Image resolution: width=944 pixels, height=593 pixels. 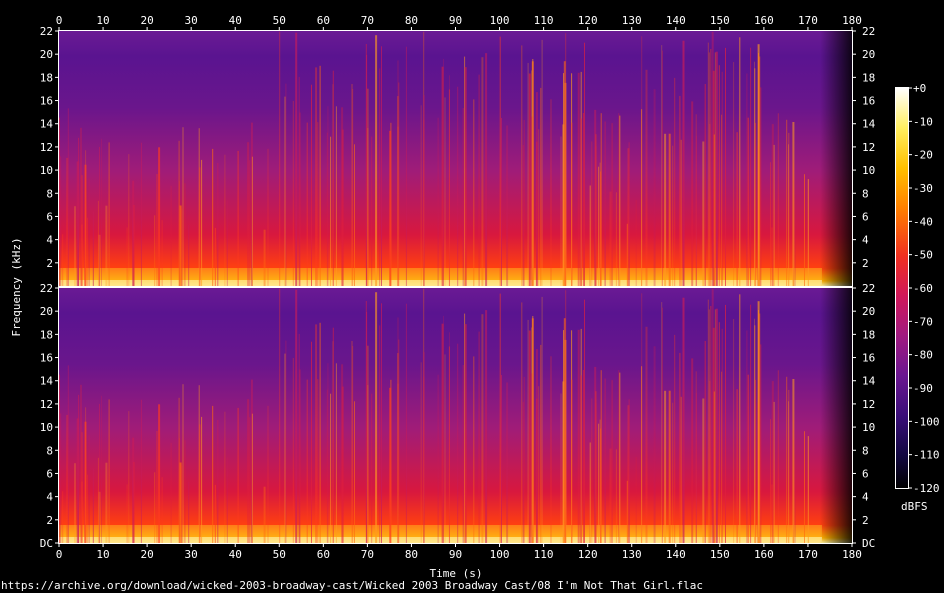 What do you see at coordinates (500, 554) in the screenshot?
I see `x-tick-label-bottom: 100` at bounding box center [500, 554].